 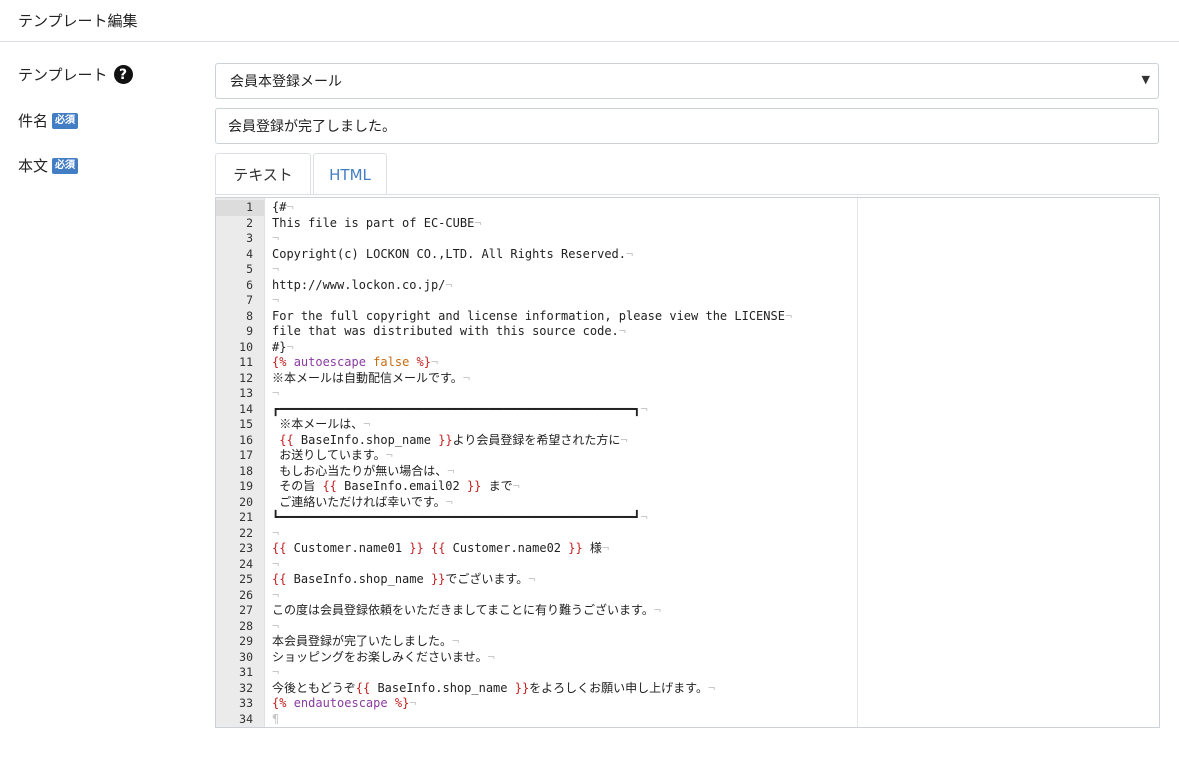 What do you see at coordinates (687, 658) in the screenshot?
I see `editor-line: 30 ショッピングをお楽しみくださいませ。¬` at bounding box center [687, 658].